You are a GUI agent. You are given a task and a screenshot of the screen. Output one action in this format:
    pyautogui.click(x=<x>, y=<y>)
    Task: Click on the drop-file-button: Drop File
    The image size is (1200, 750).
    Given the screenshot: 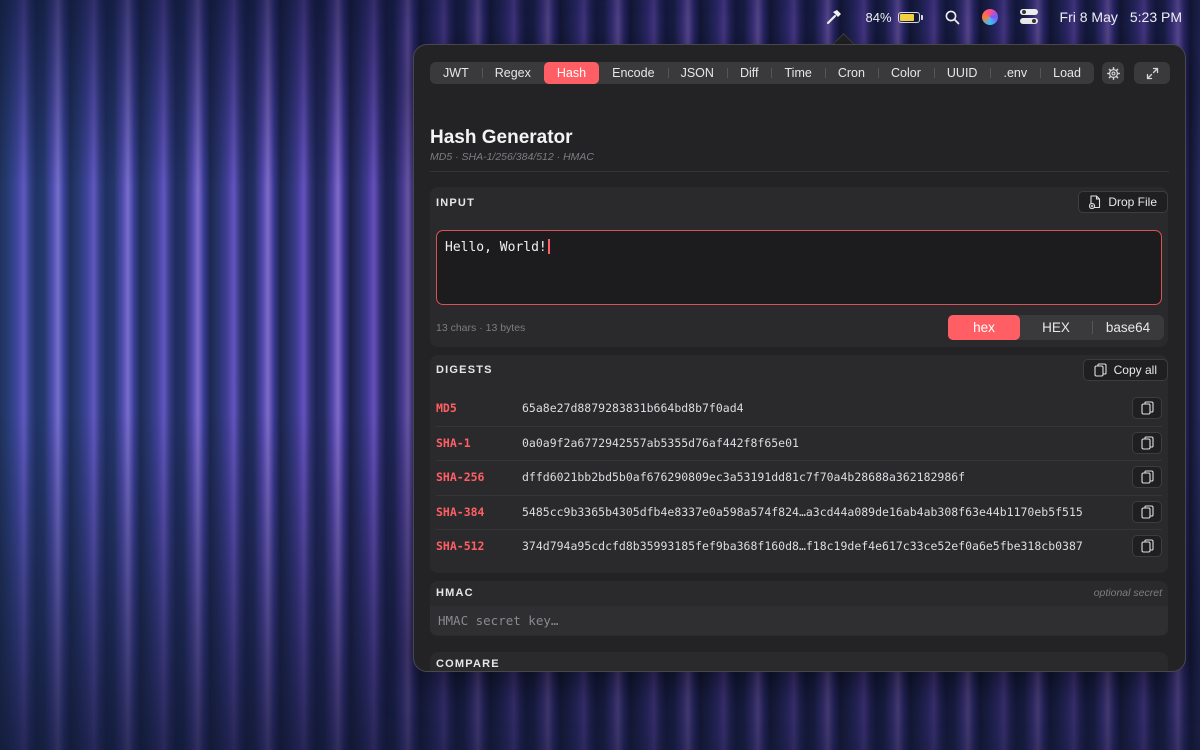 What is the action you would take?
    pyautogui.click(x=1123, y=202)
    